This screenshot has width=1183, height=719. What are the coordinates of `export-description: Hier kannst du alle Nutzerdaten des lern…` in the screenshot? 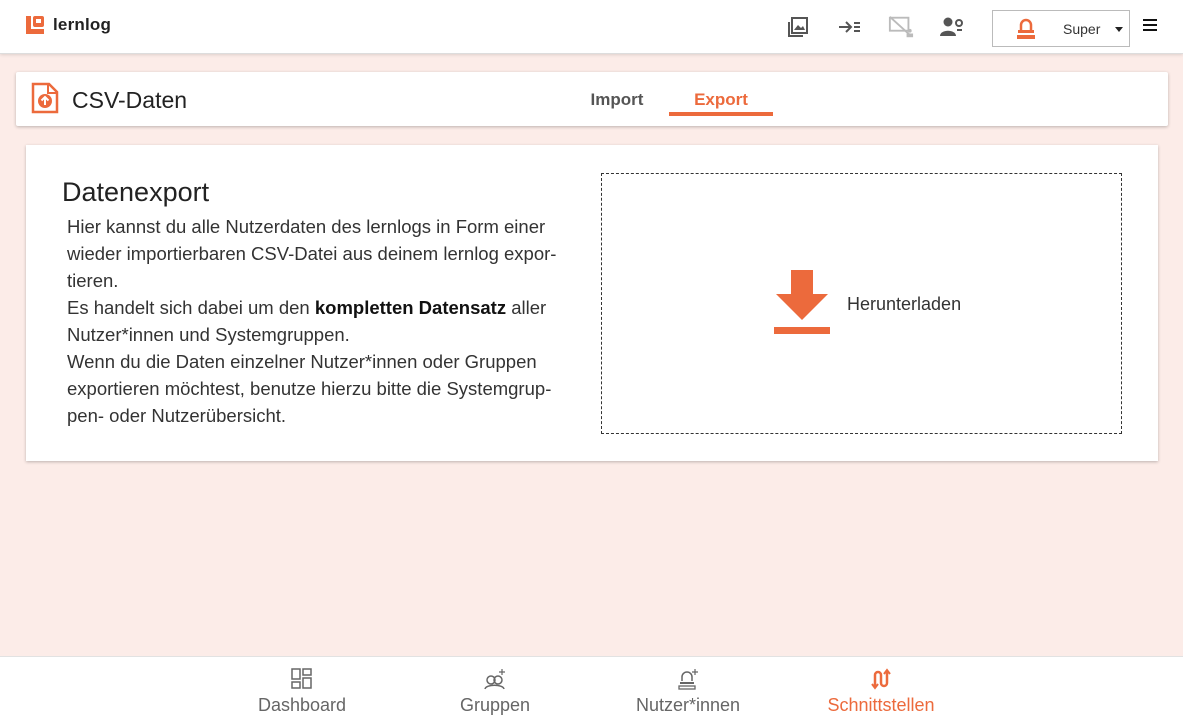 It's located at (317, 321).